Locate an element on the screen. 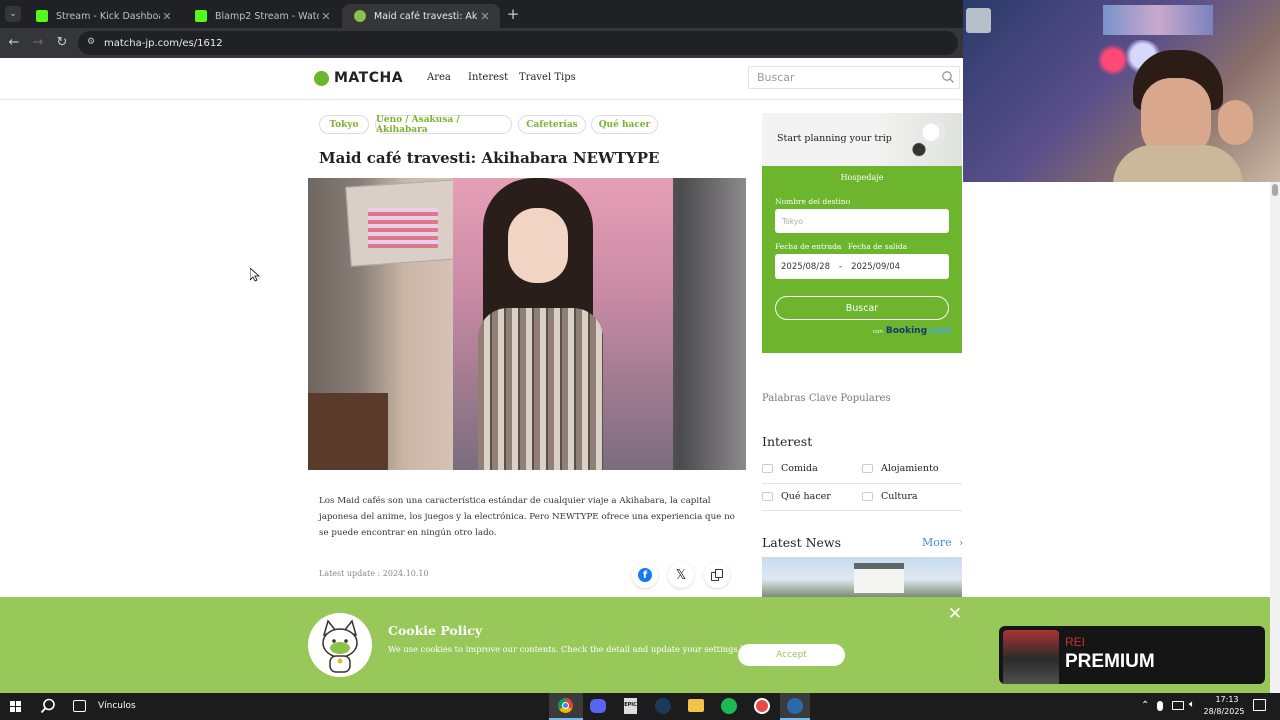 The width and height of the screenshot is (1280, 720). tag-que-hacer: Qué hacer is located at coordinates (624, 124).